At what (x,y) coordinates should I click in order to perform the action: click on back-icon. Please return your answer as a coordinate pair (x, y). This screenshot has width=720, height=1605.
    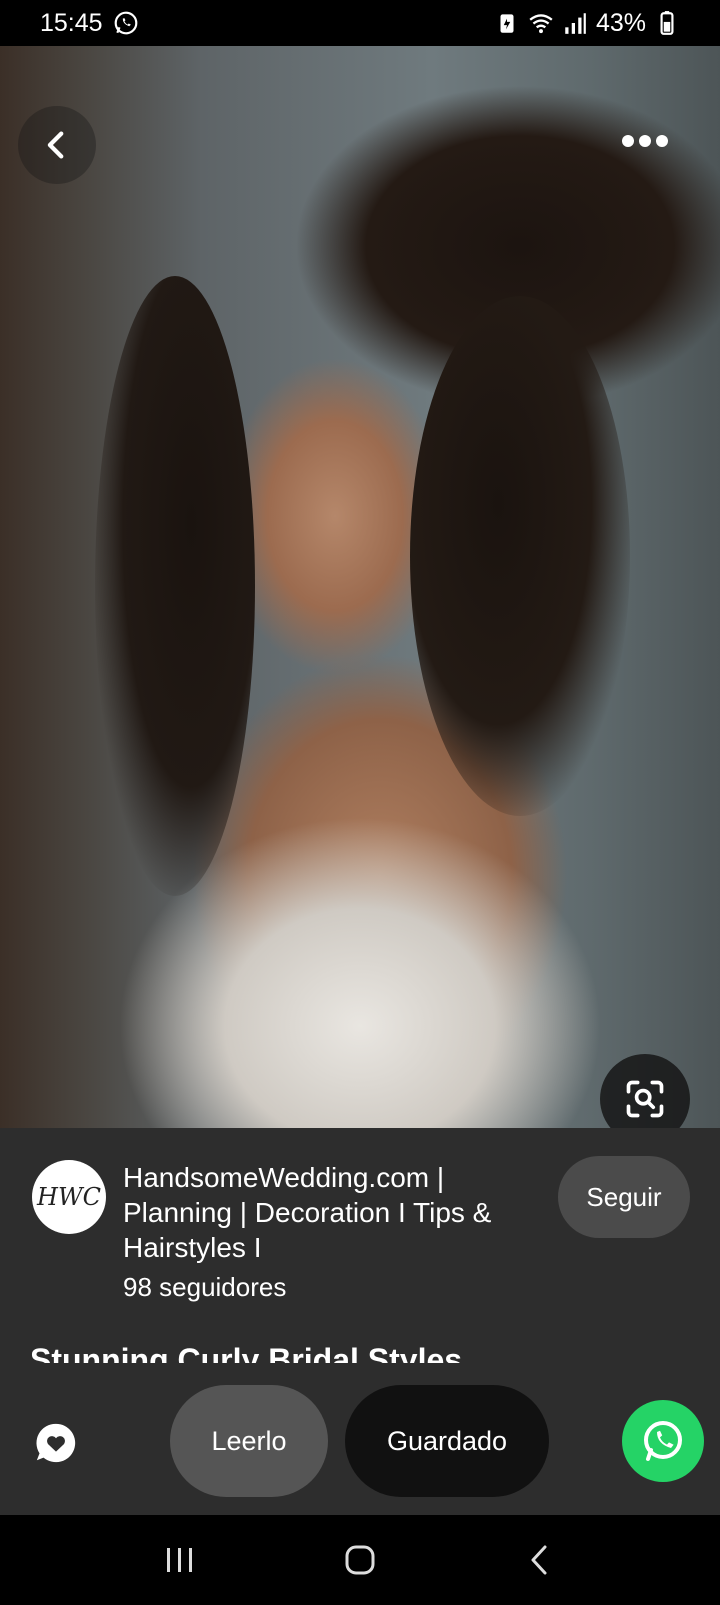
    Looking at the image, I should click on (539, 1560).